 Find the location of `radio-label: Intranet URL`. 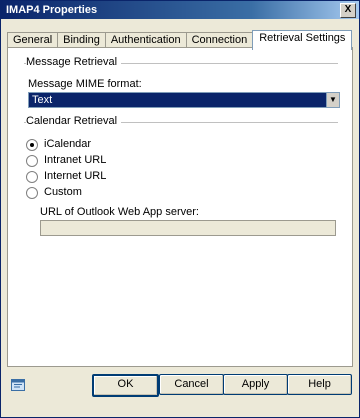

radio-label: Intranet URL is located at coordinates (75, 160).